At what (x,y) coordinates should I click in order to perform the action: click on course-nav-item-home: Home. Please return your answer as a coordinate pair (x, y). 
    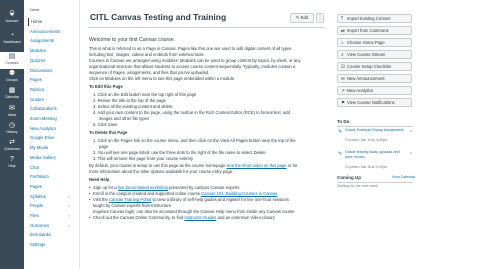
    Looking at the image, I should click on (35, 22).